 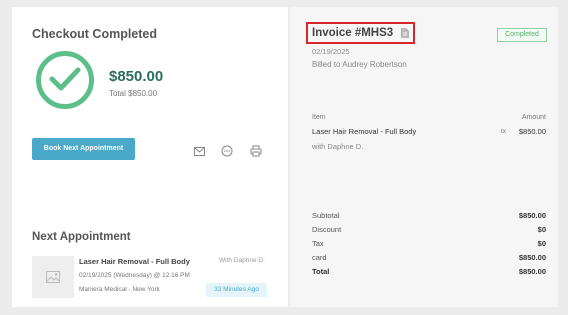 What do you see at coordinates (119, 289) in the screenshot?
I see `appointment-location: Maniera Medical · New York` at bounding box center [119, 289].